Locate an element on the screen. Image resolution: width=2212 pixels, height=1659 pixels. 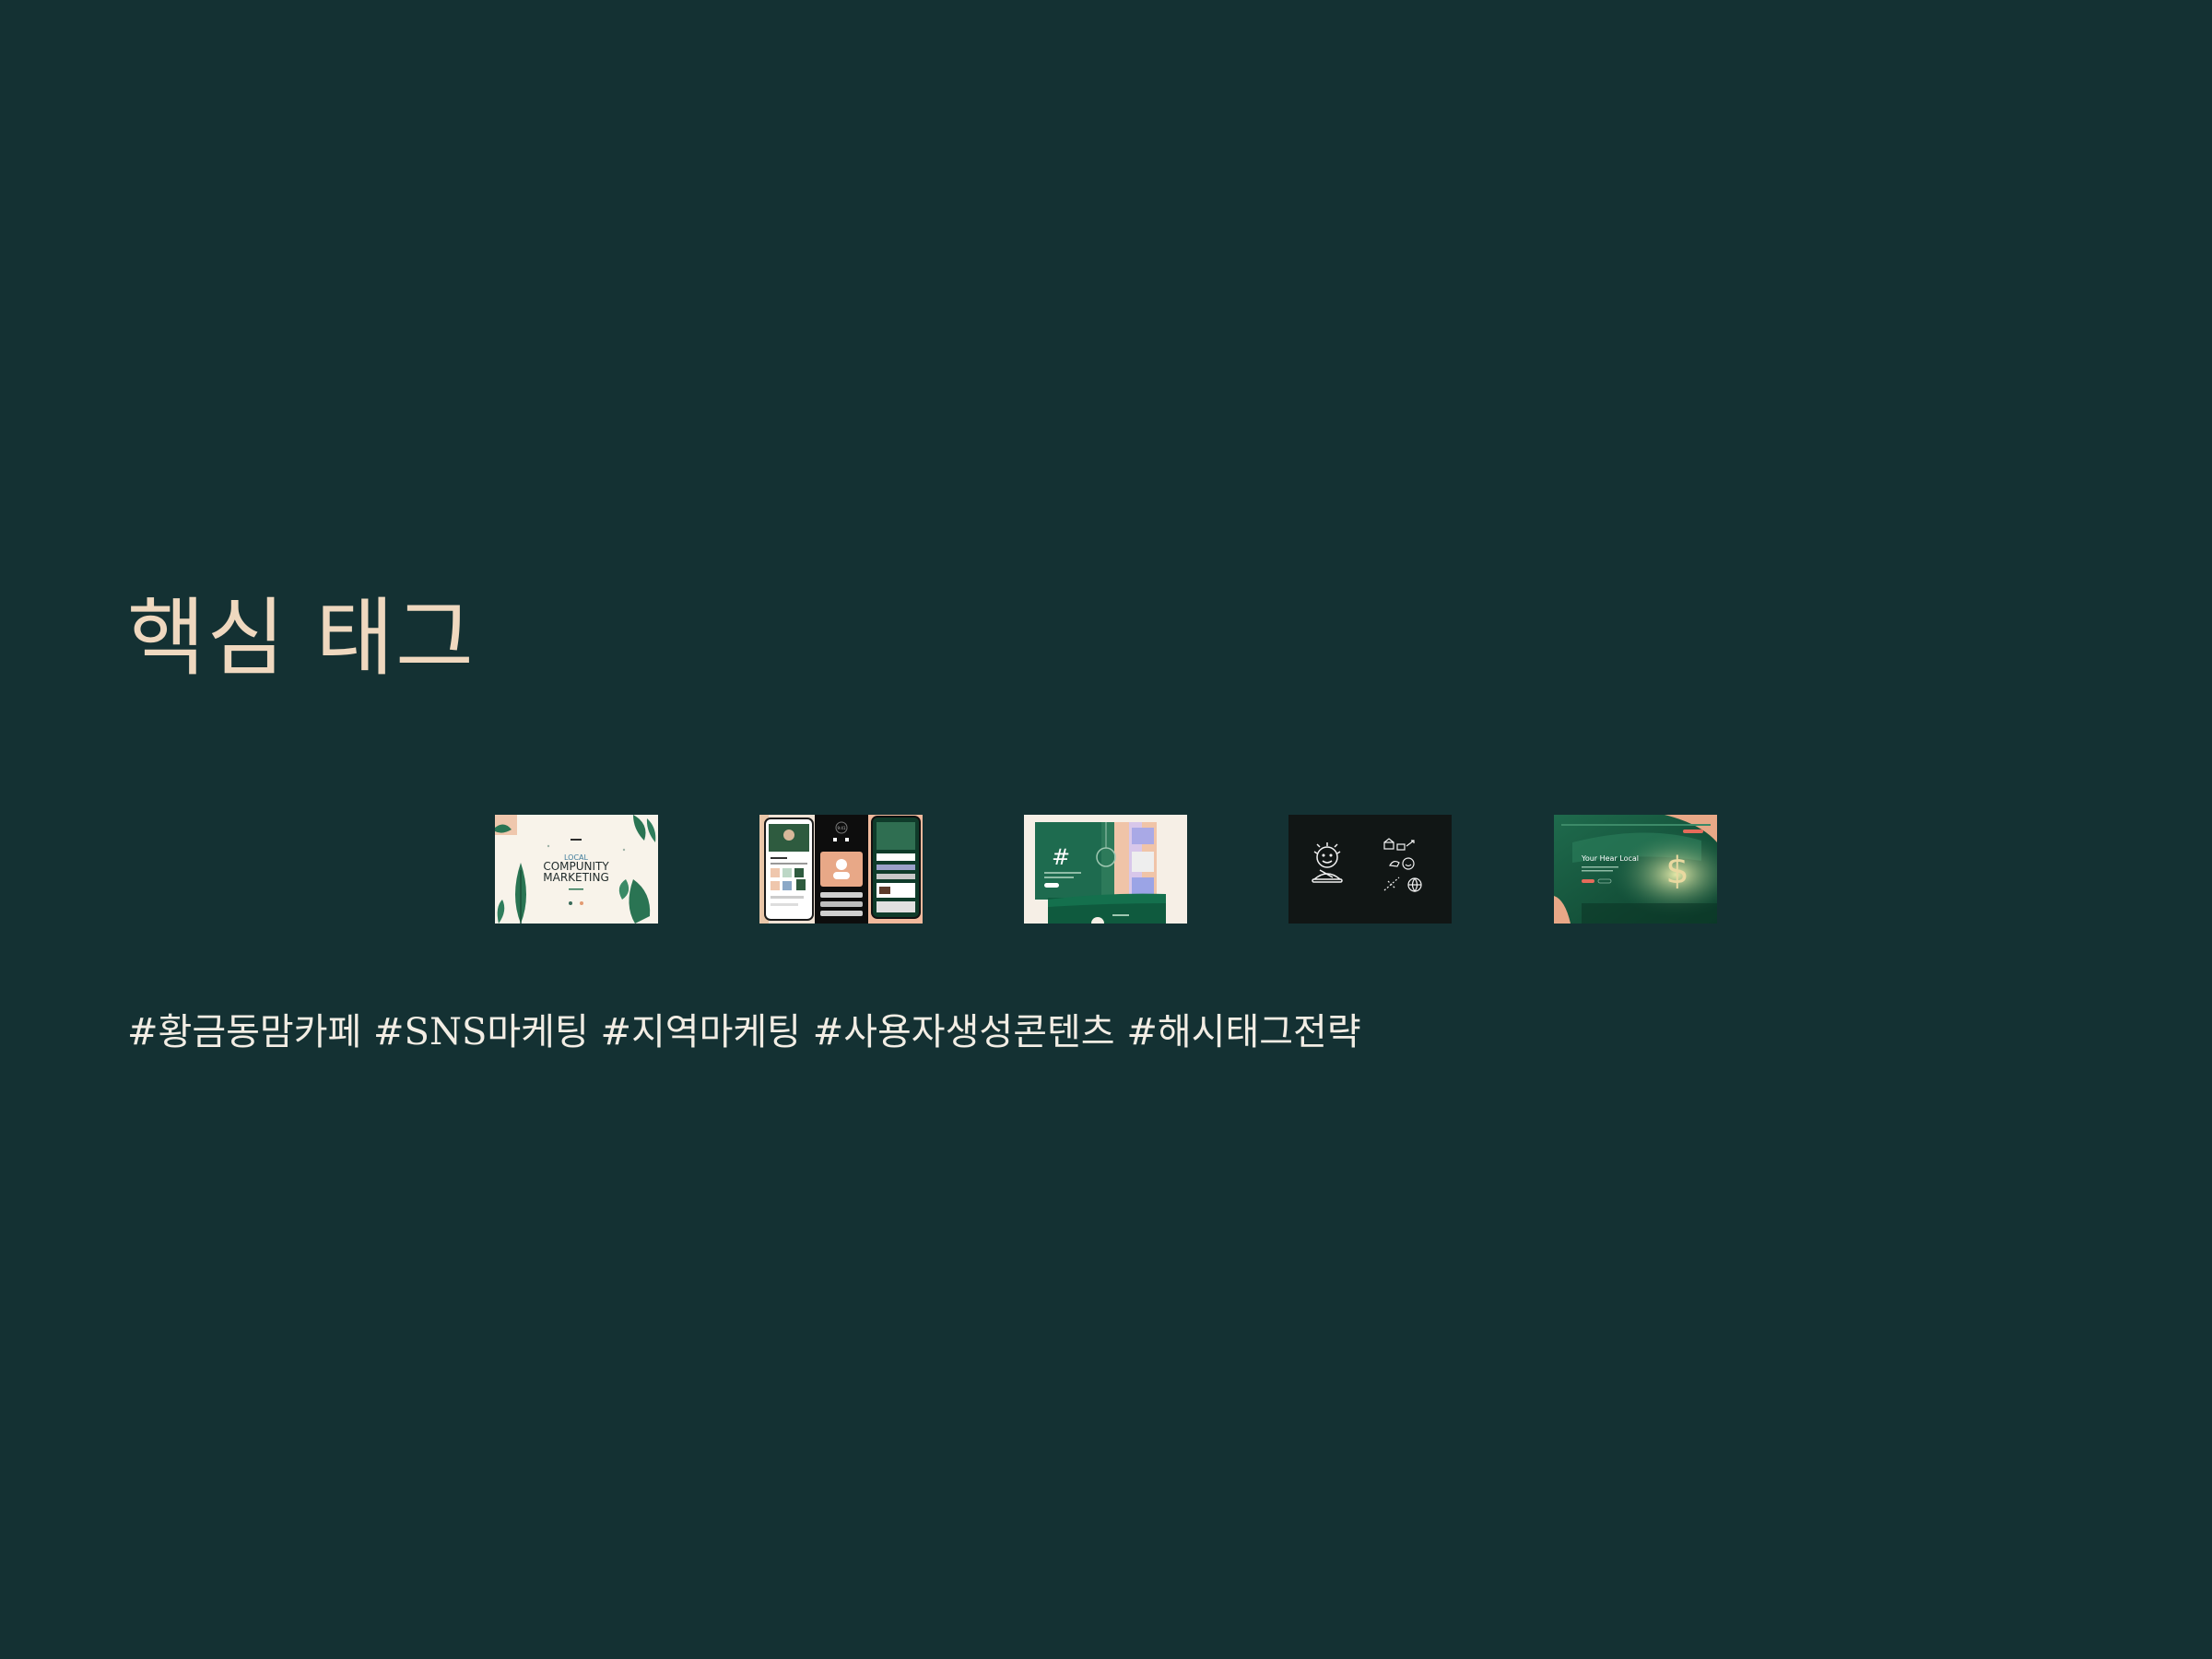
thumbnail-5-graphic: Your Hear Local $ is located at coordinates (1635, 869).